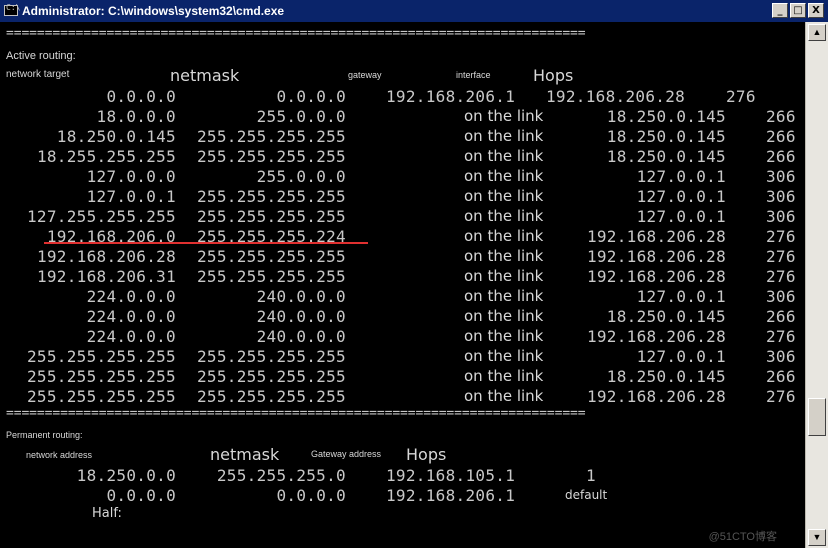 The width and height of the screenshot is (828, 548). Describe the element at coordinates (816, 10) in the screenshot. I see `close-button: X` at that location.